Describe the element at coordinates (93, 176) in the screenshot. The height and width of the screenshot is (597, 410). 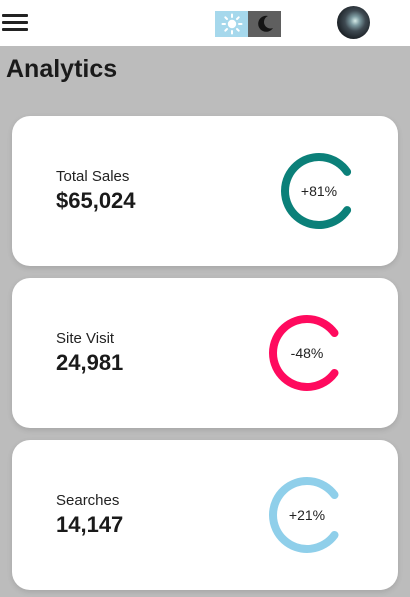
I see `card-label: Total Sales` at that location.